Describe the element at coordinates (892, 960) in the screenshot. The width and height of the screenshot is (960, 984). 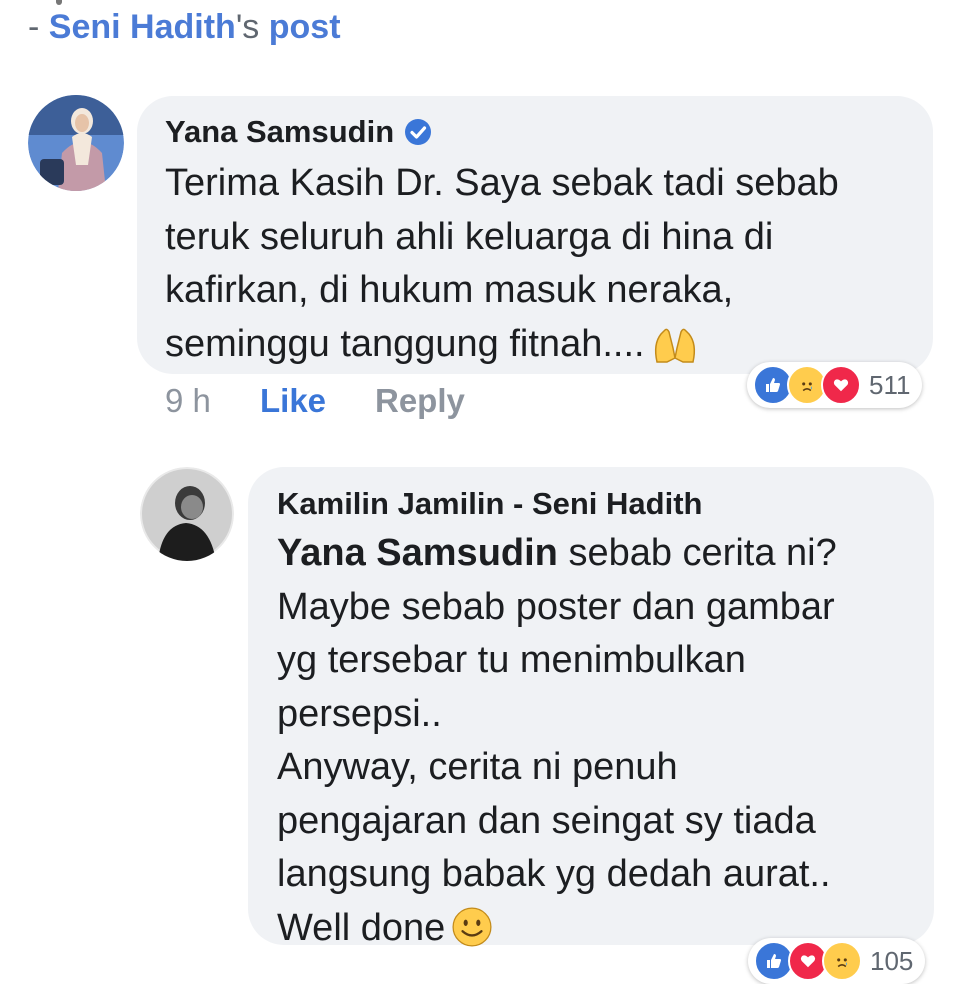
I see `reaction-count: 105` at that location.